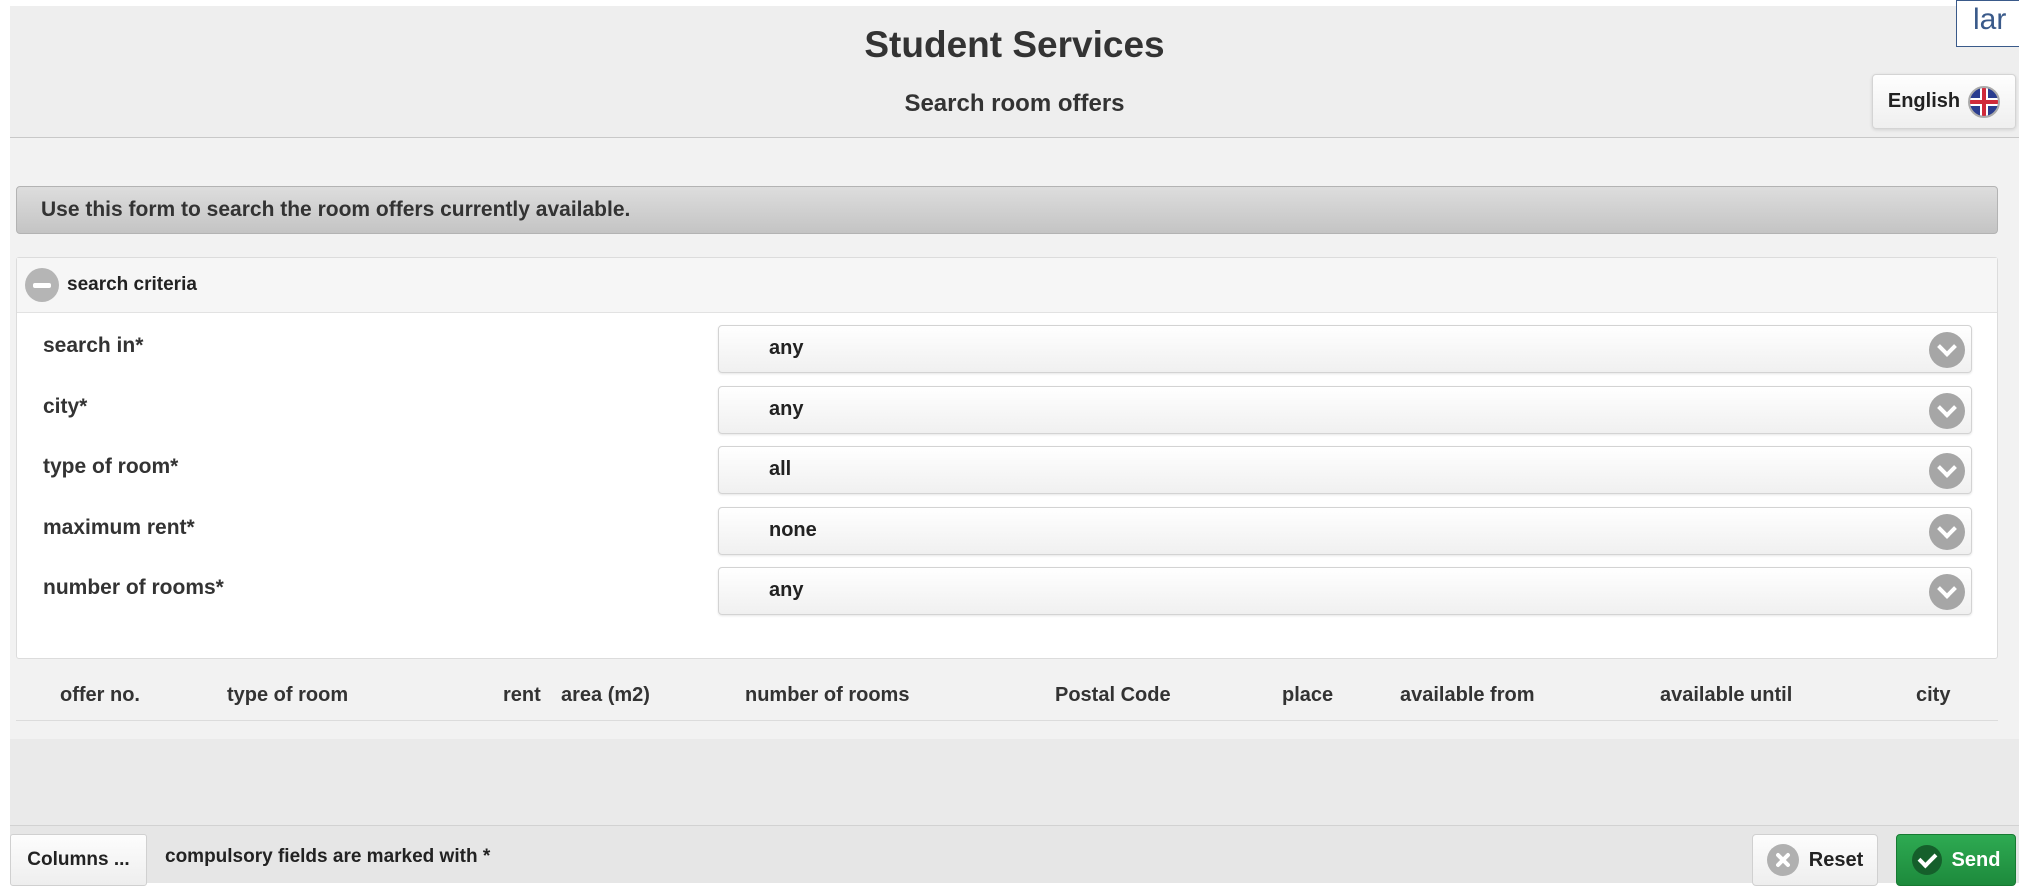 The height and width of the screenshot is (886, 2019). Describe the element at coordinates (1987, 23) in the screenshot. I see `language-tag: lar` at that location.